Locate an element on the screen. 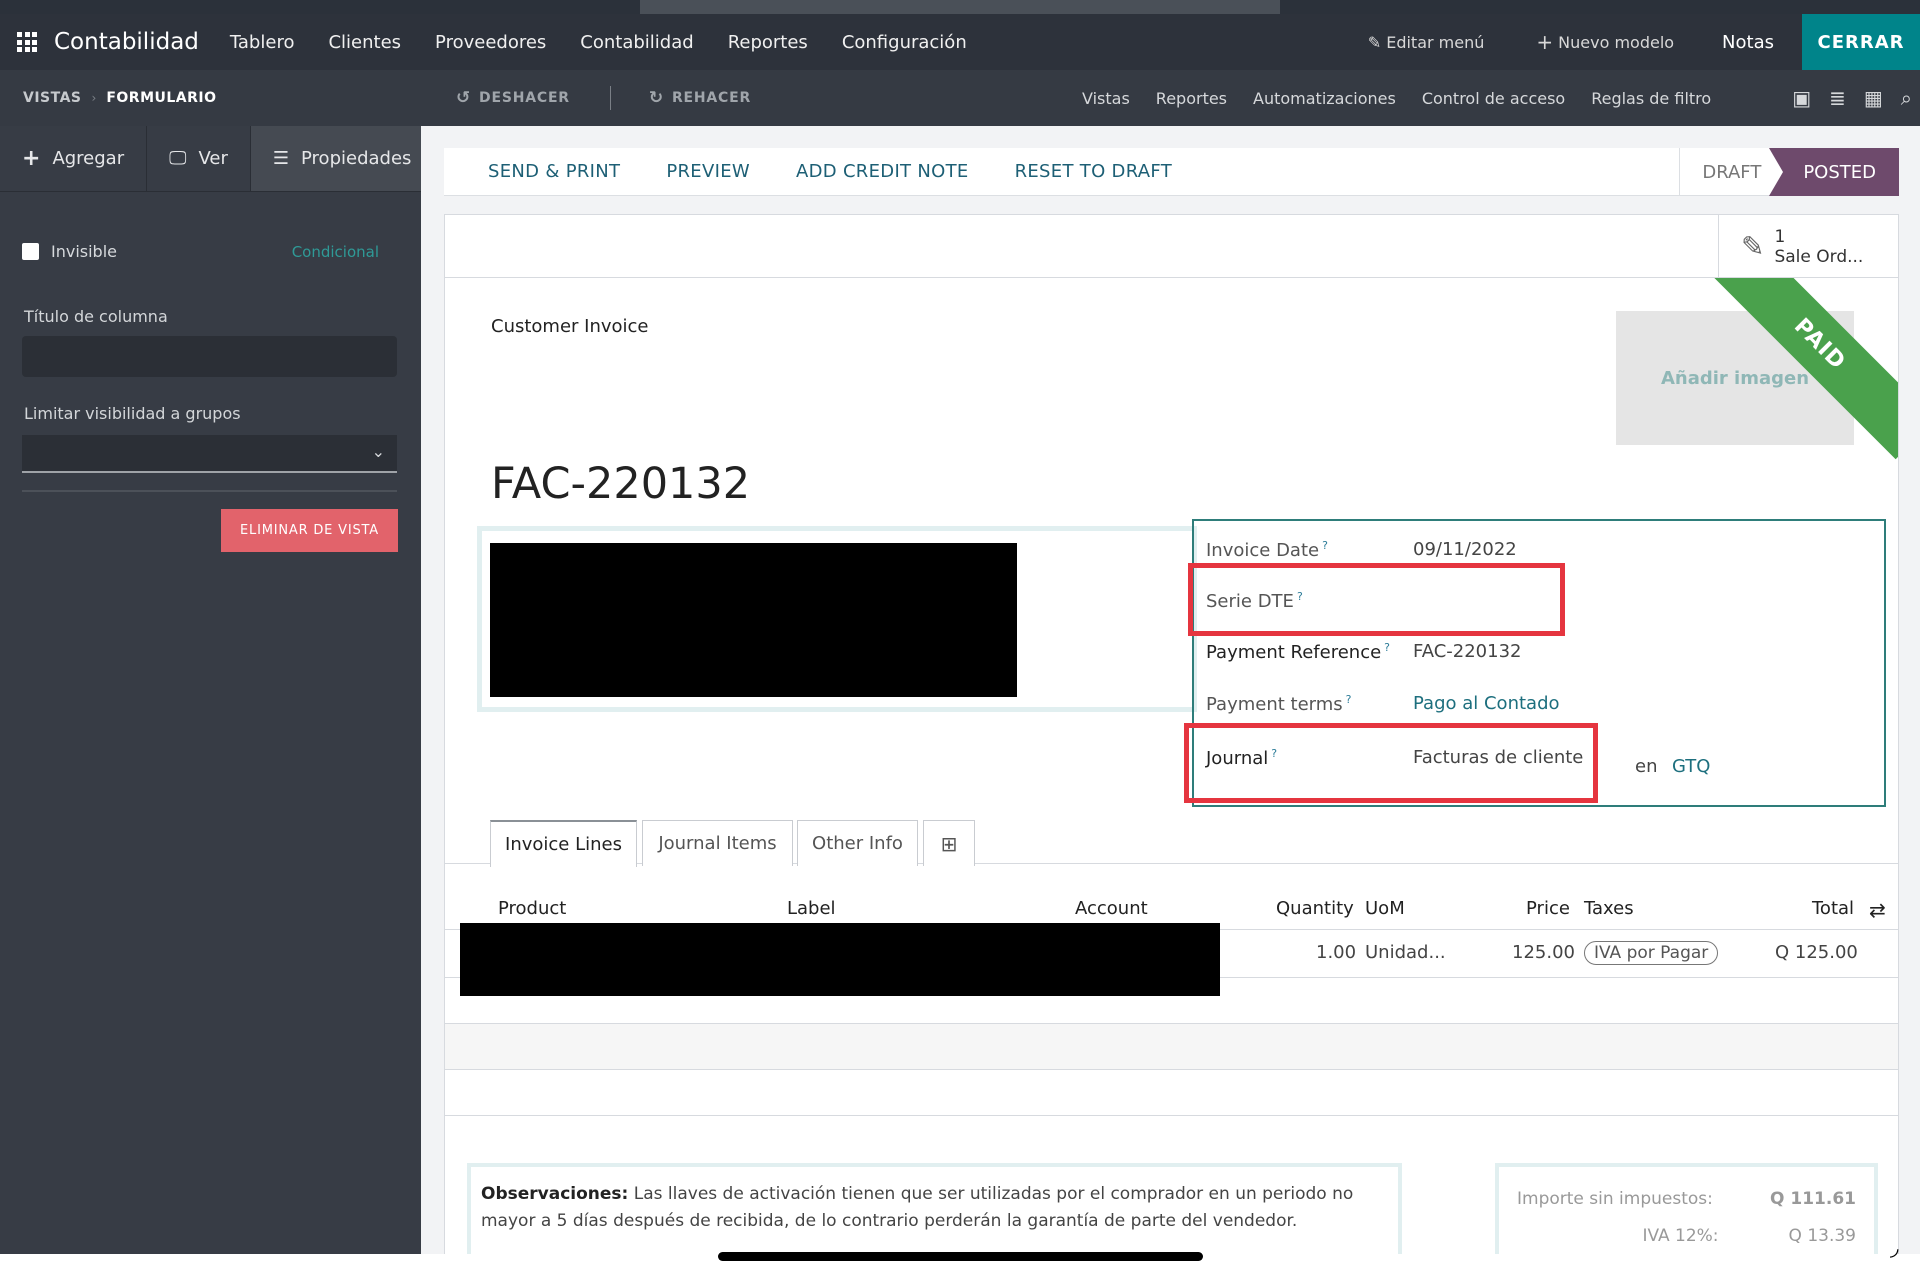  stage-selector: DRAFT POSTED is located at coordinates (1789, 172).